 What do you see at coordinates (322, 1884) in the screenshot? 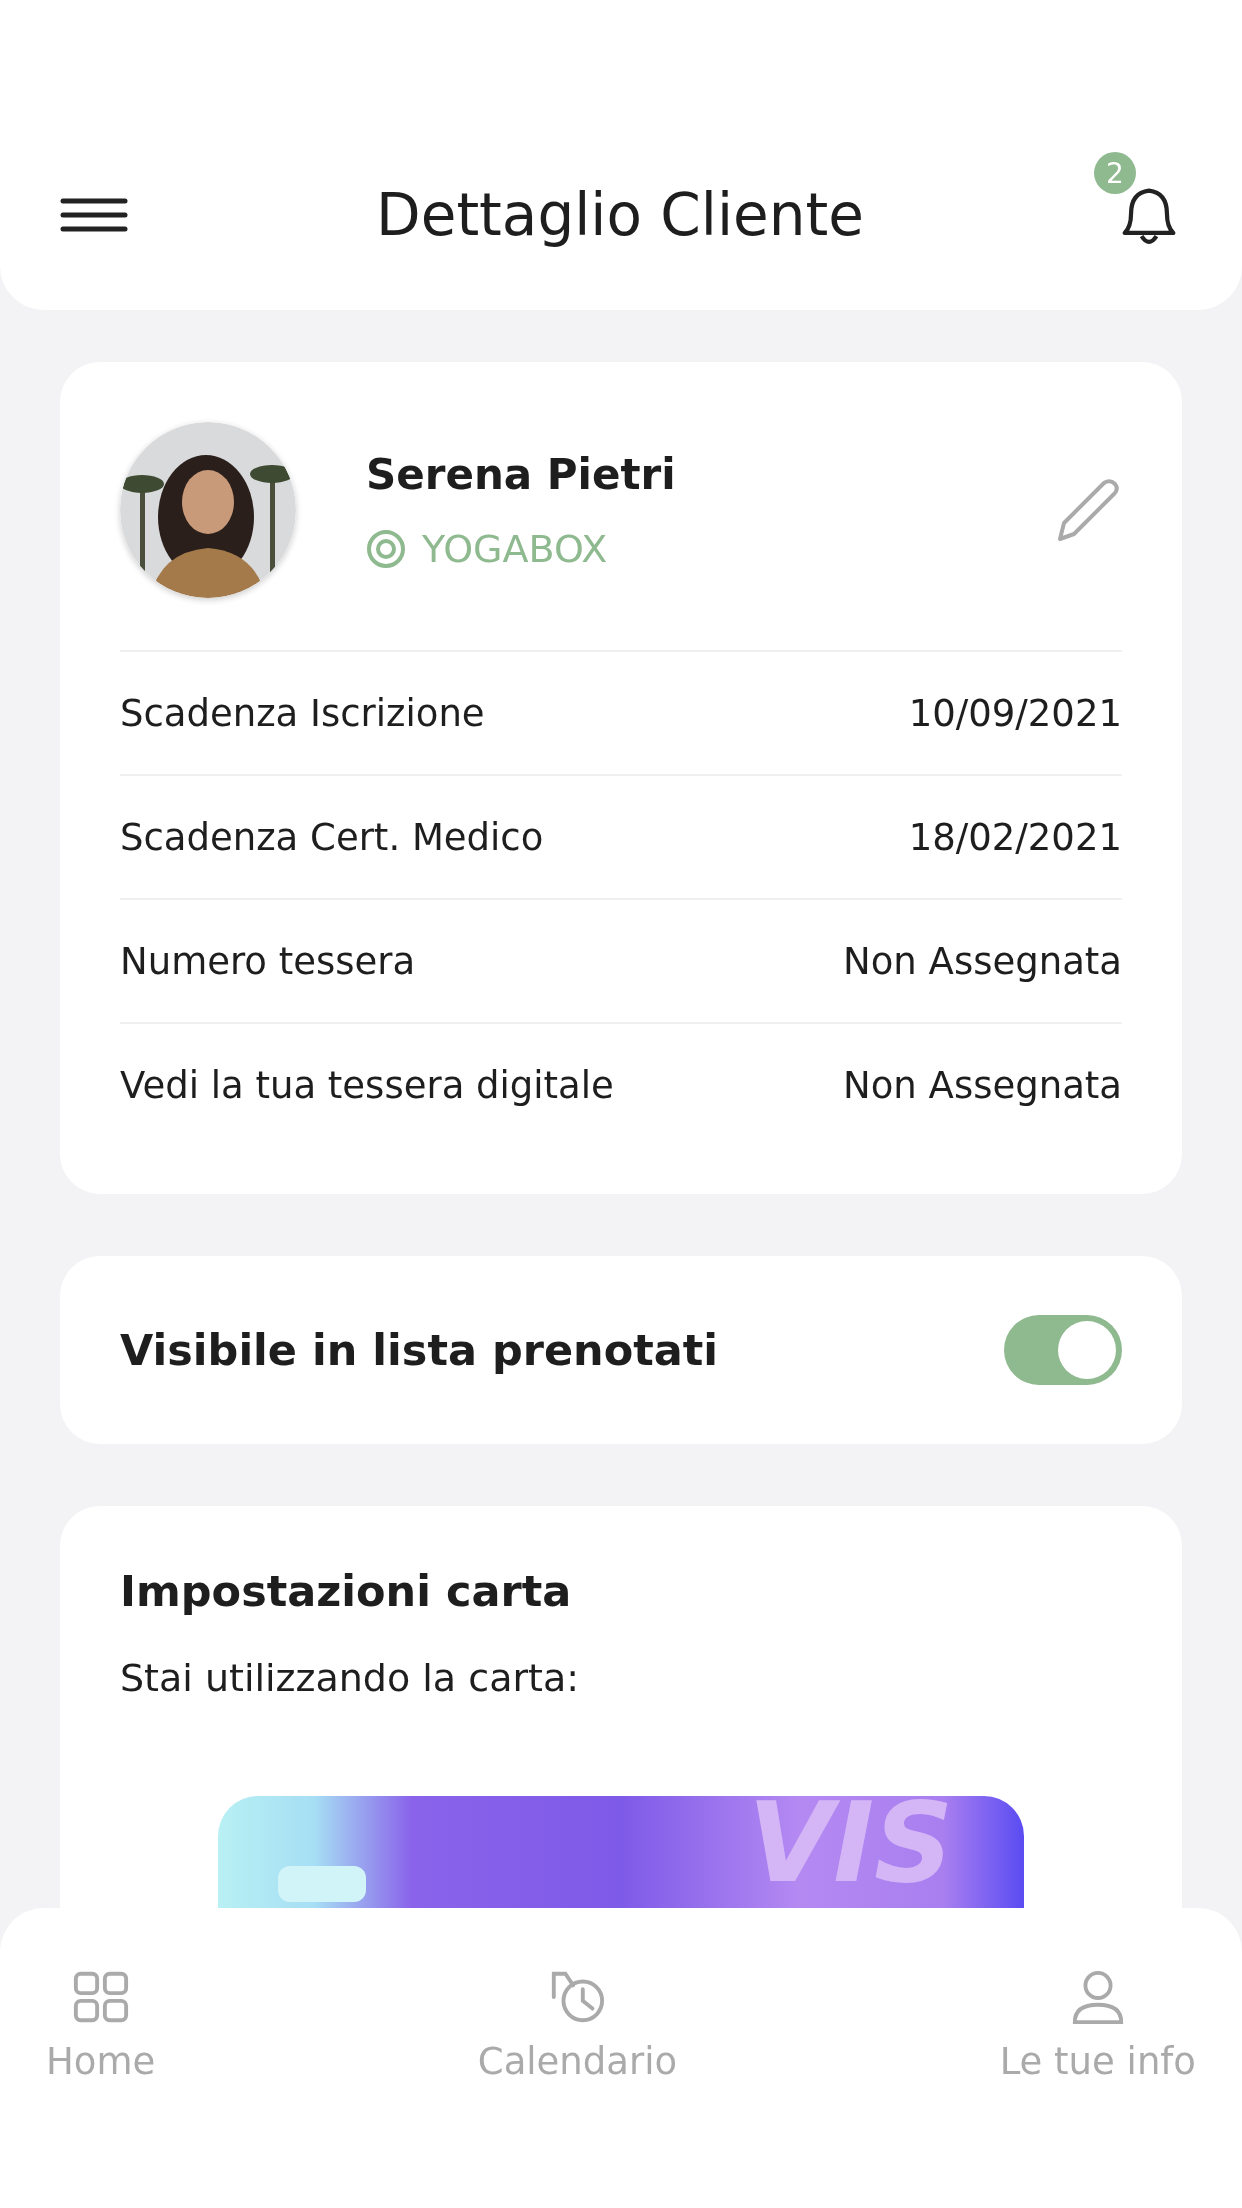
I see `chip-icon` at bounding box center [322, 1884].